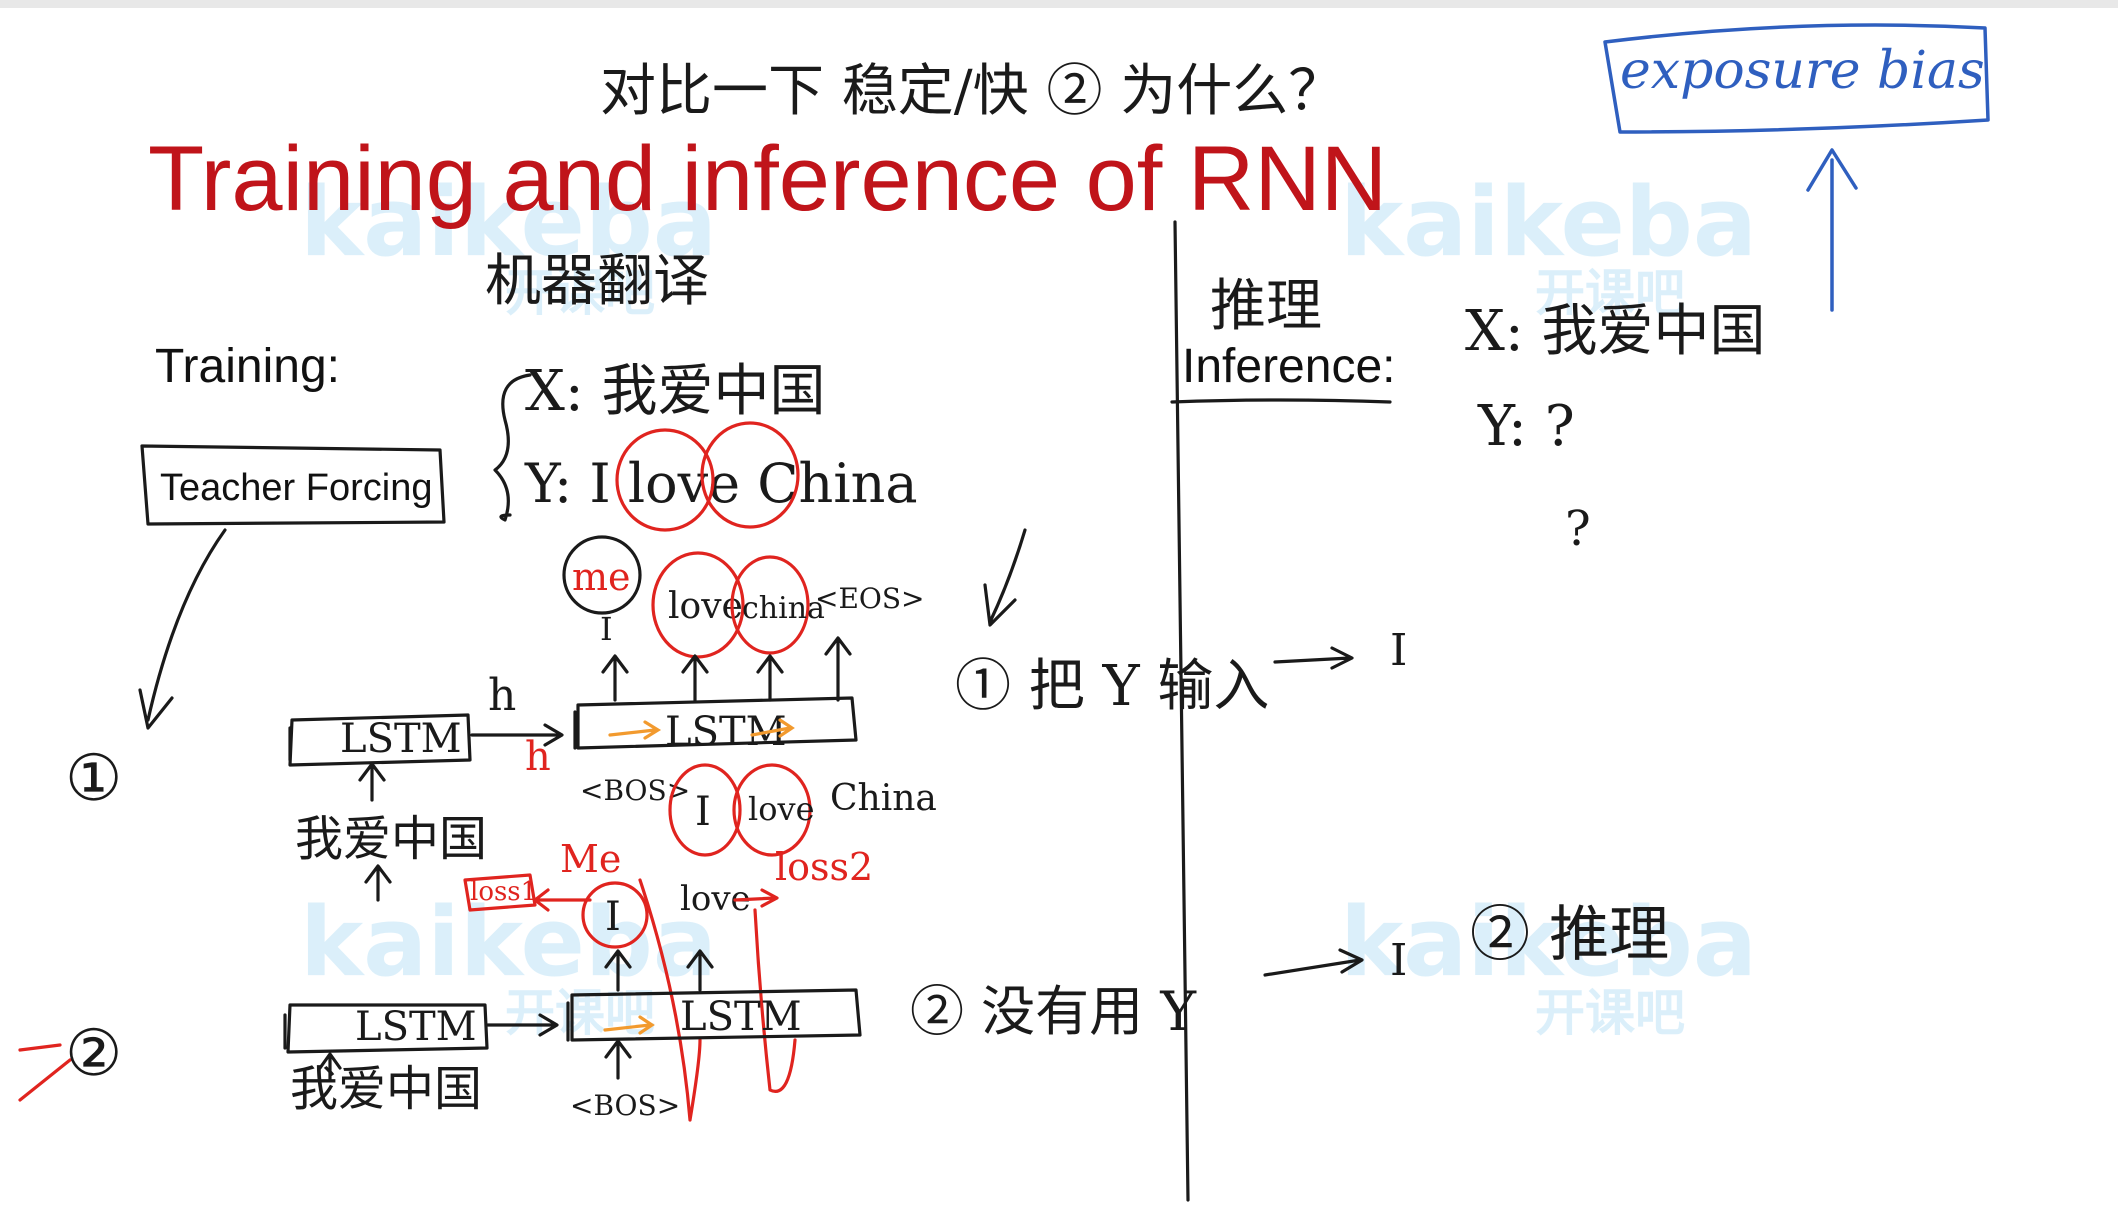 The image size is (2118, 1208). Describe the element at coordinates (767, 179) in the screenshot. I see `page-title: Training and inference of RNN` at that location.